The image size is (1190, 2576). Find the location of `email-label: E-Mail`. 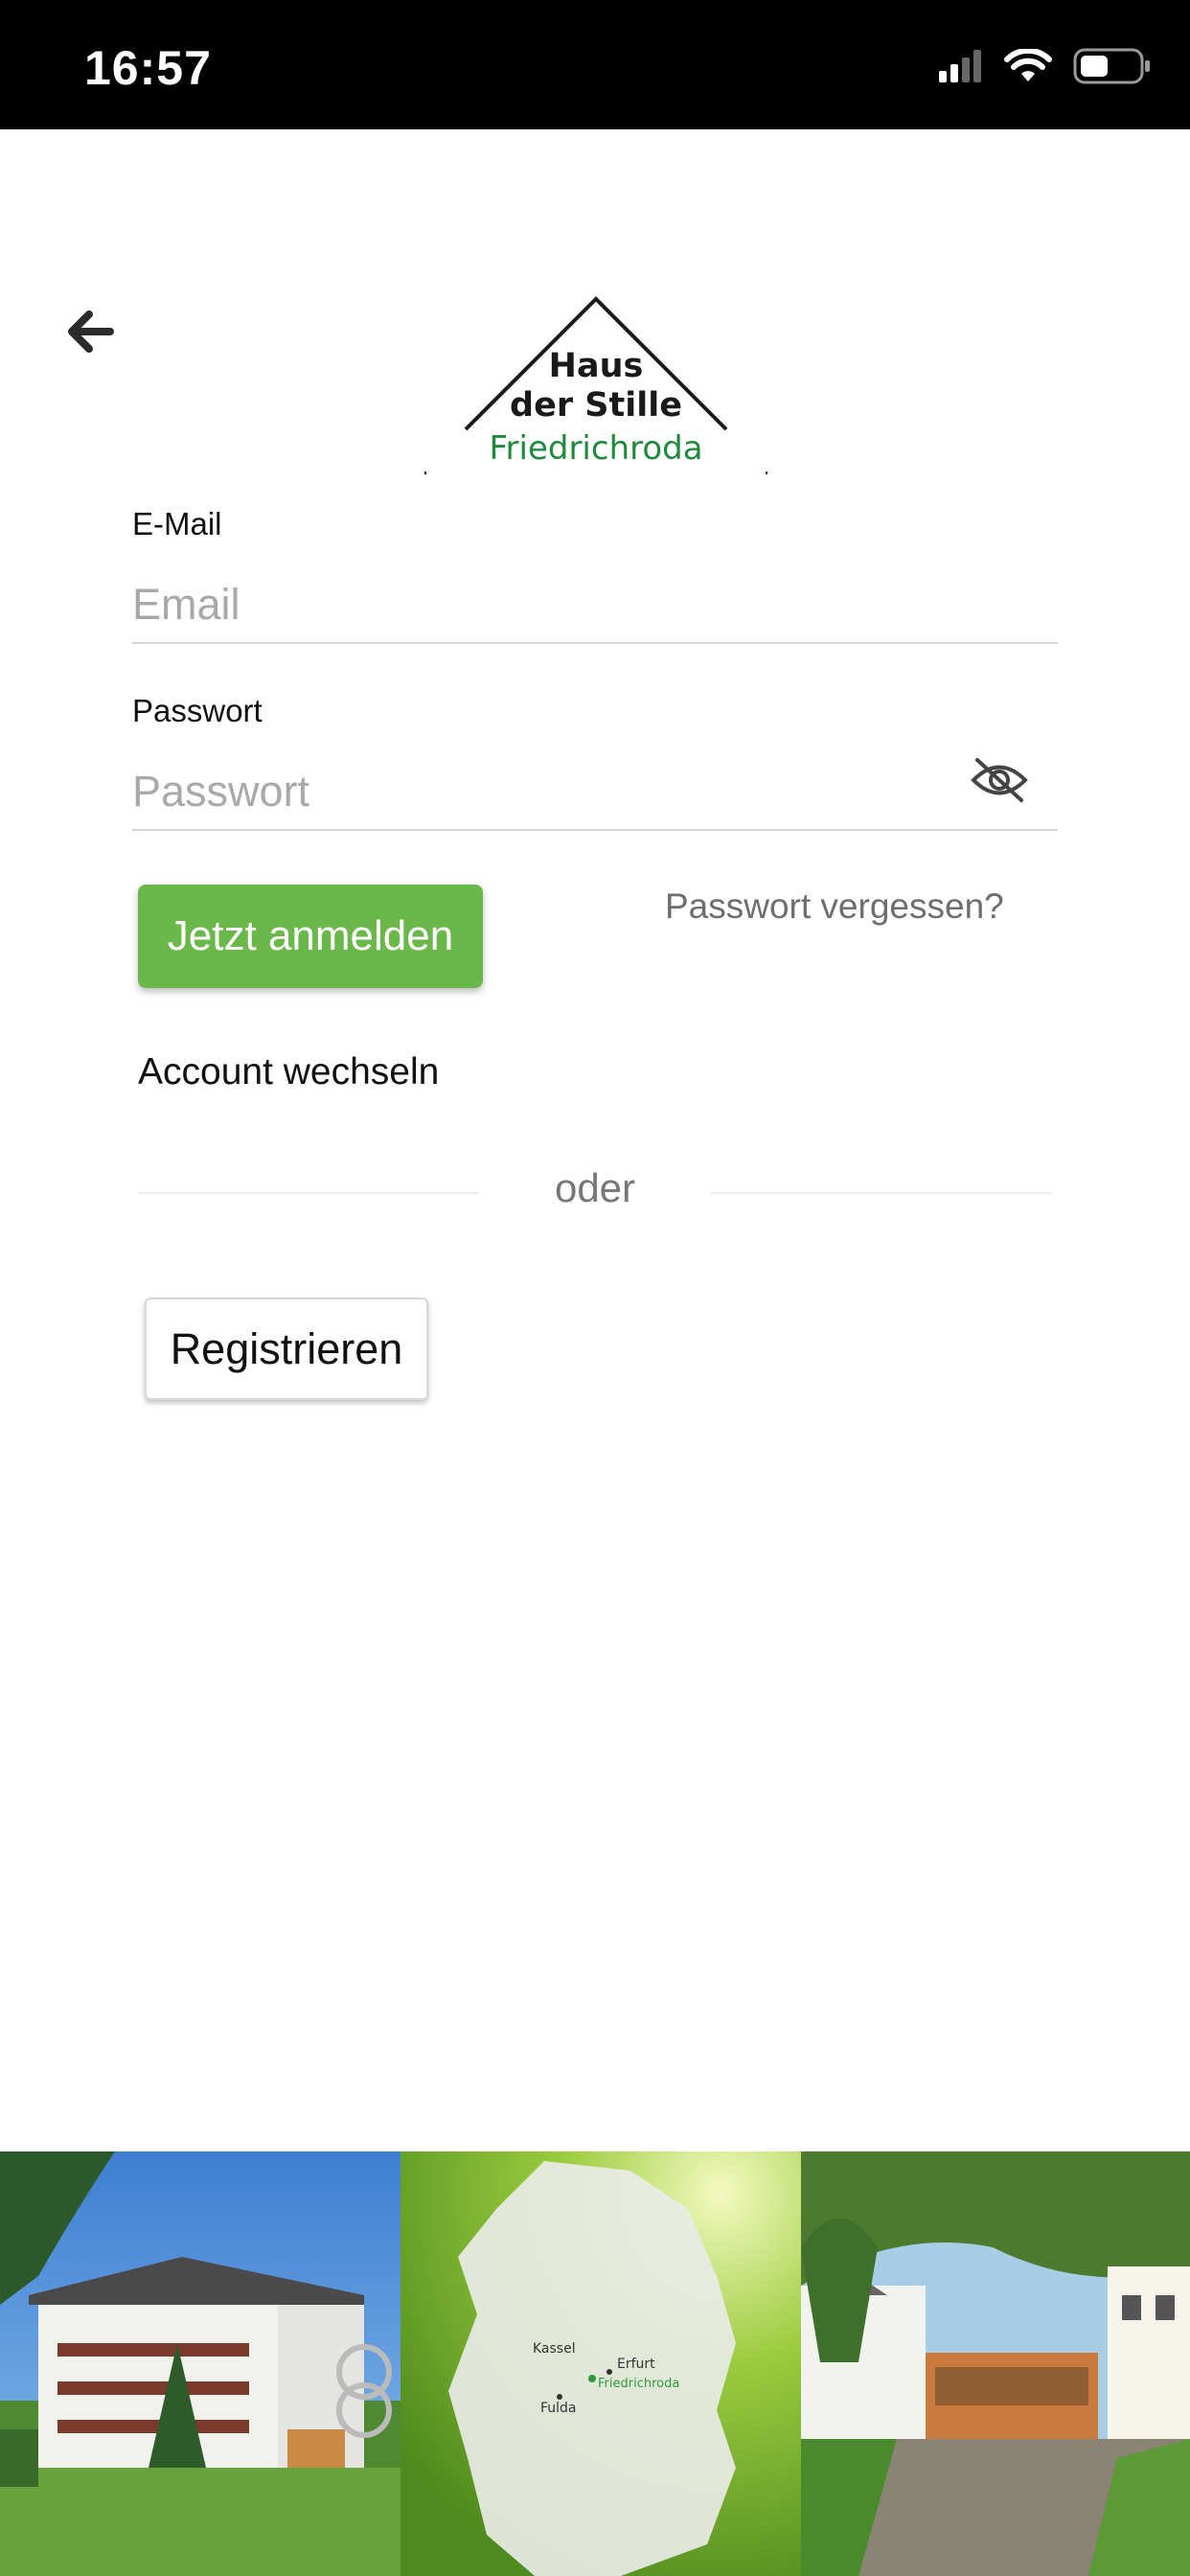

email-label: E-Mail is located at coordinates (177, 523).